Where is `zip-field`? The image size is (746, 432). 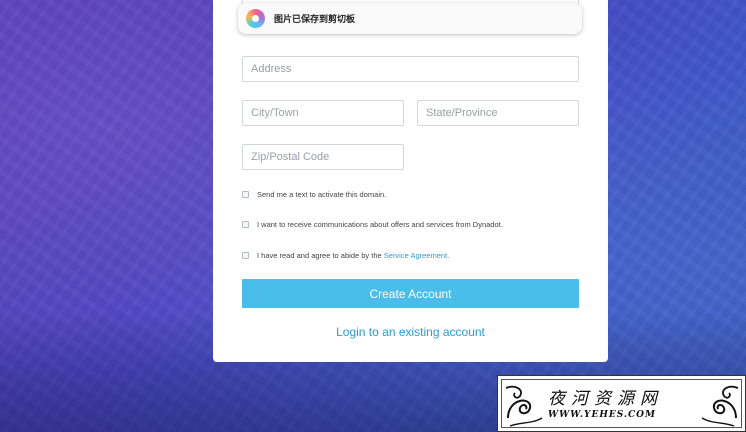
zip-field is located at coordinates (323, 157).